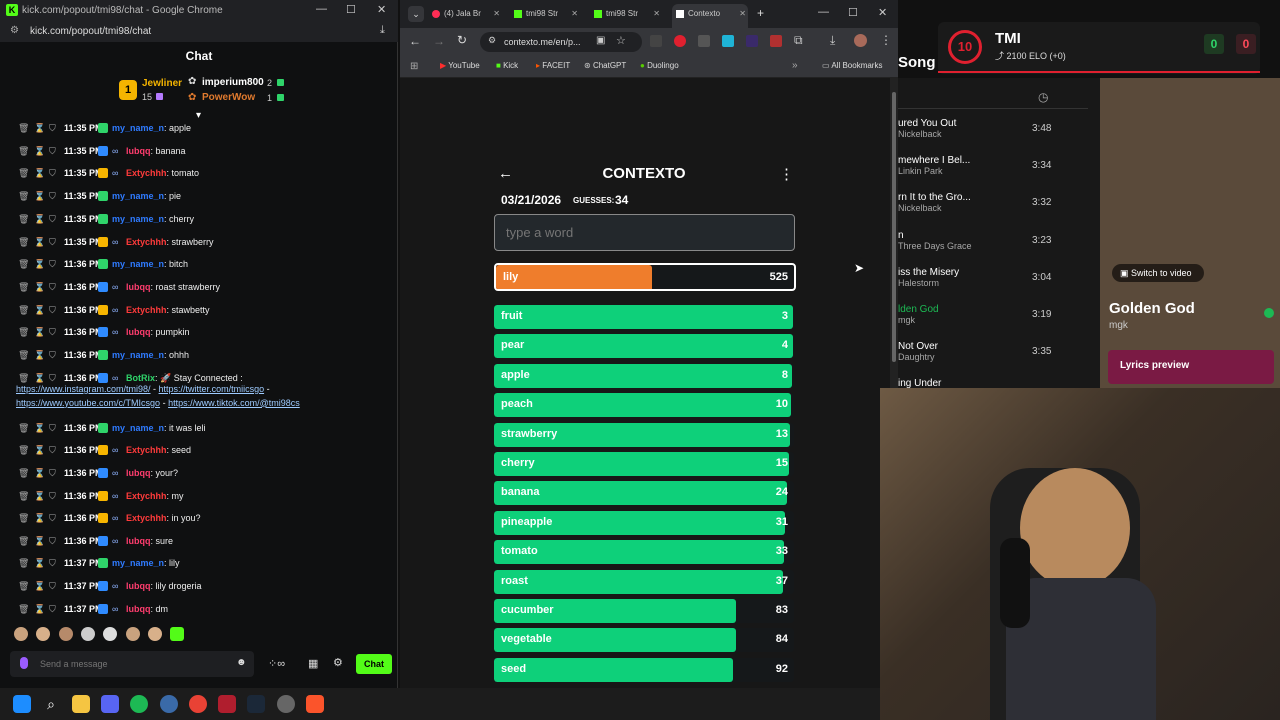  What do you see at coordinates (130, 664) in the screenshot?
I see `message-input` at bounding box center [130, 664].